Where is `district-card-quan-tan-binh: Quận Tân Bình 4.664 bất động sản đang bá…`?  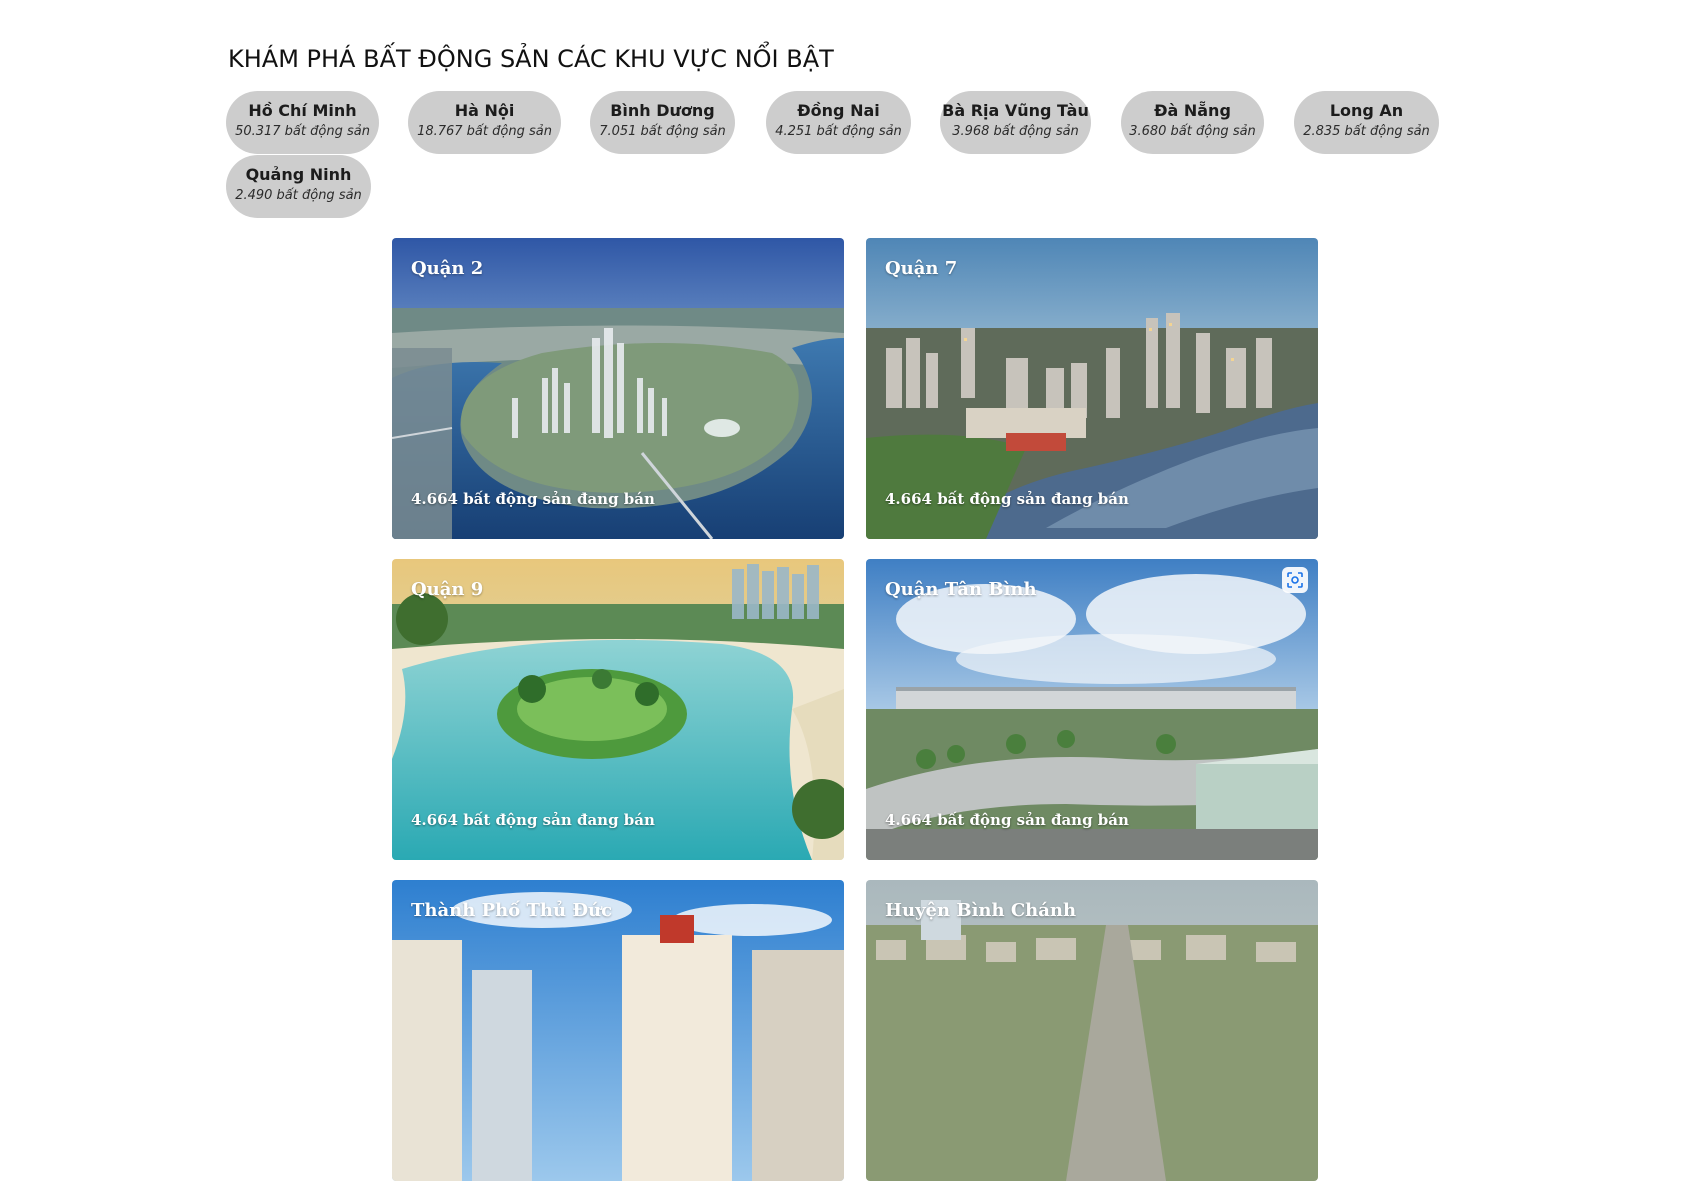
district-card-quan-tan-binh: Quận Tân Bình 4.664 bất động sản đang bá… is located at coordinates (1092, 709).